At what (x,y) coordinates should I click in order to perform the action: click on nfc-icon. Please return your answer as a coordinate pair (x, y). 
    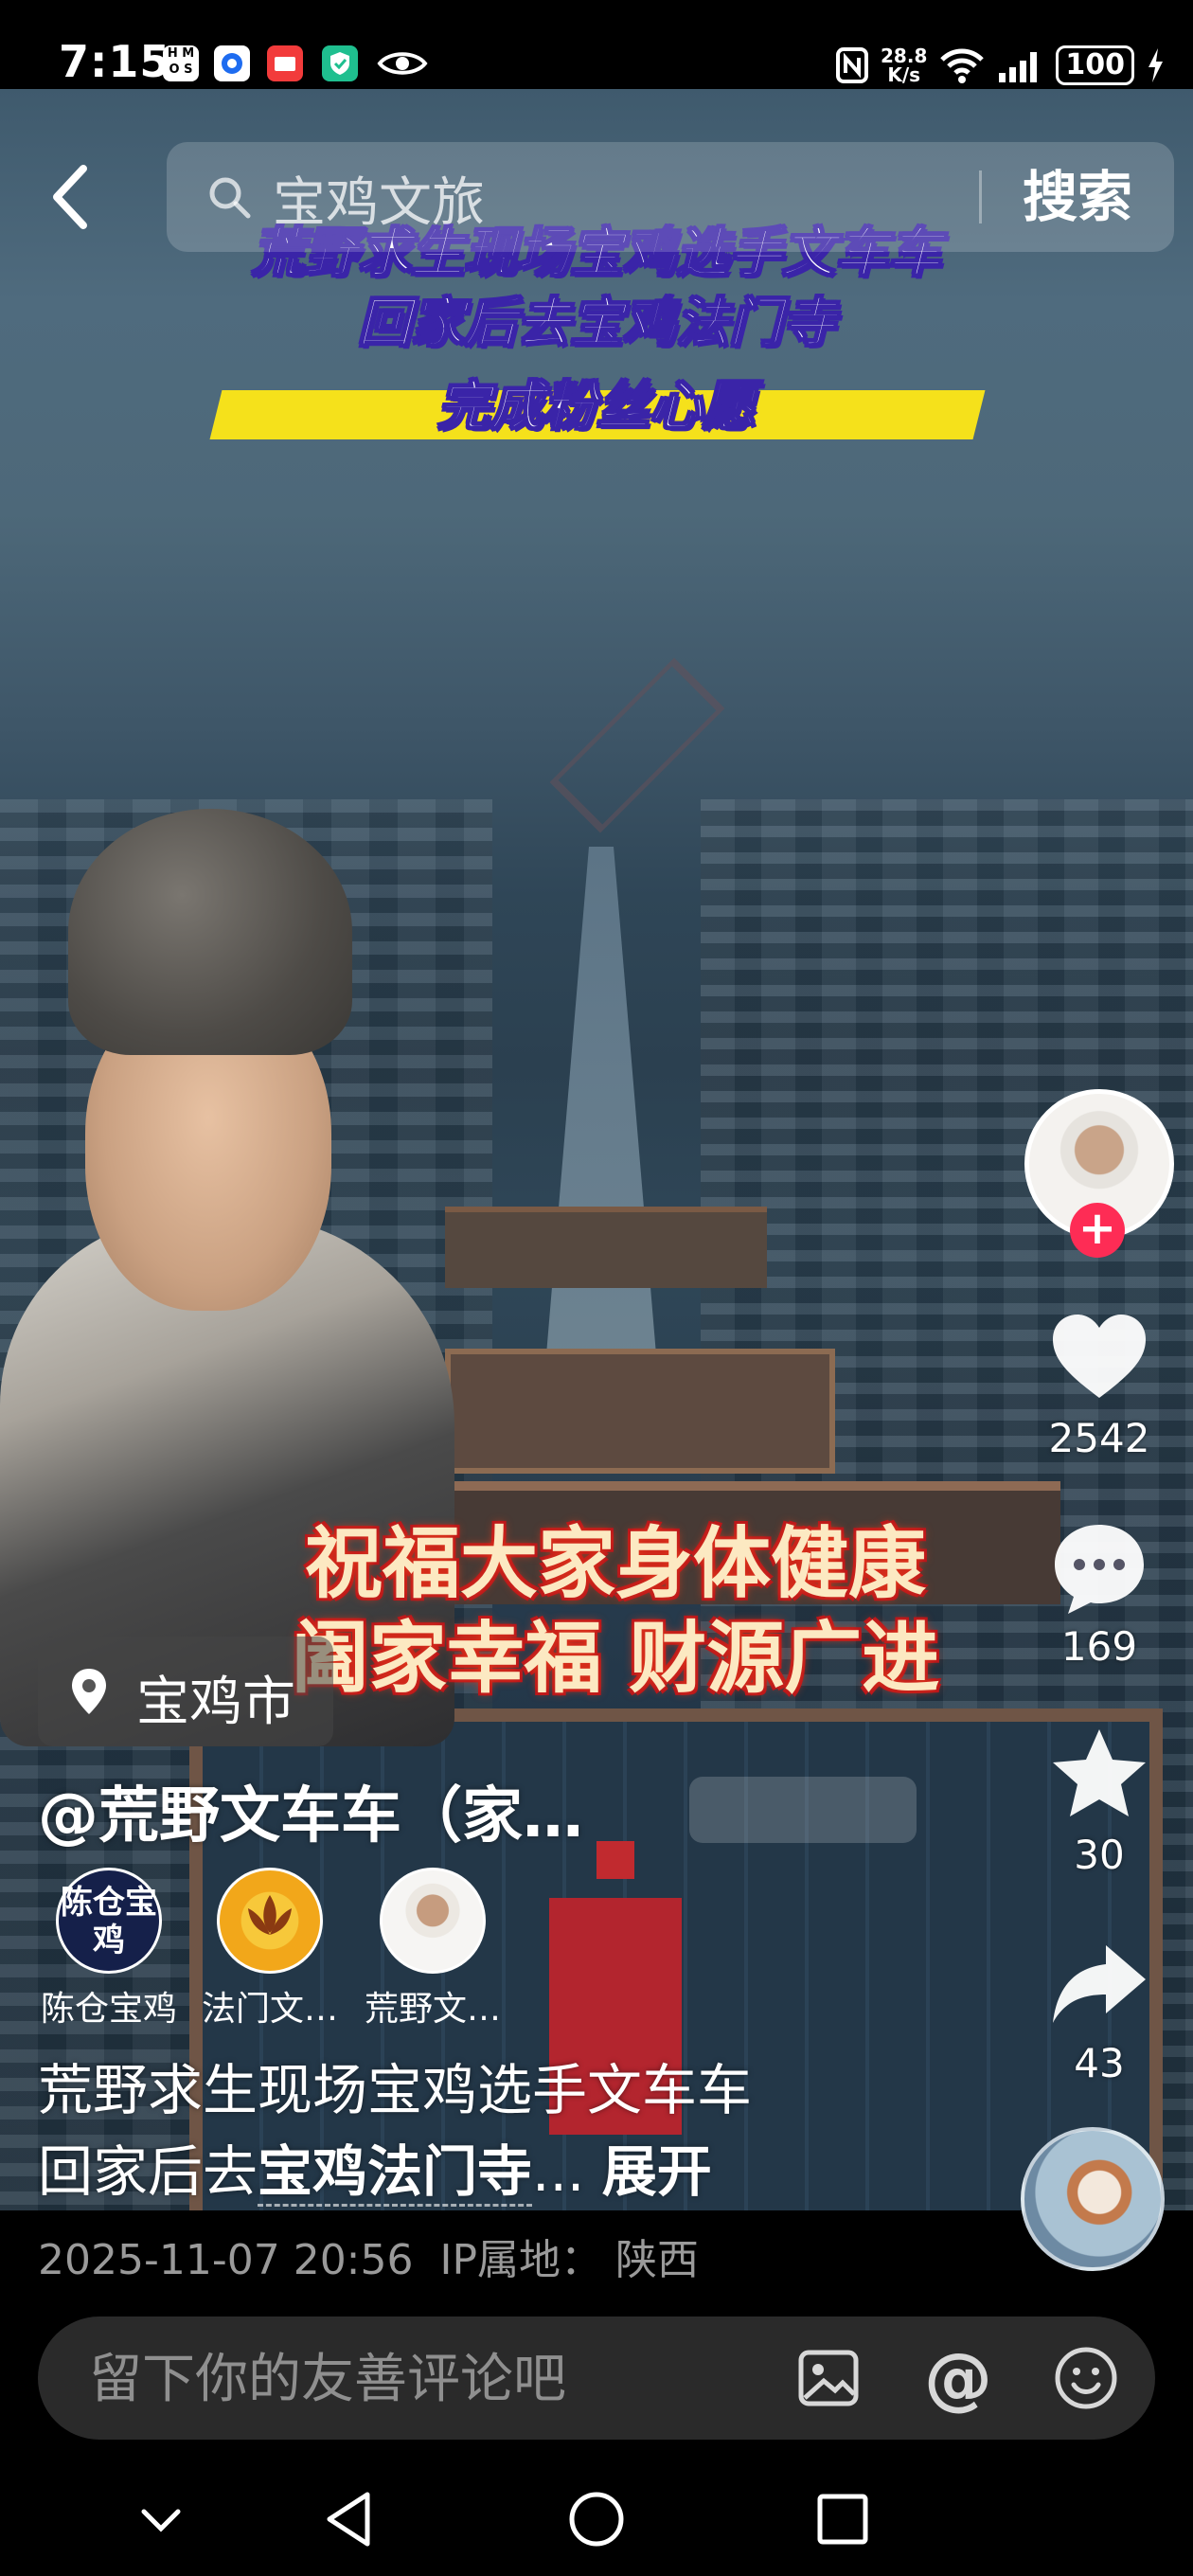
    Looking at the image, I should click on (852, 65).